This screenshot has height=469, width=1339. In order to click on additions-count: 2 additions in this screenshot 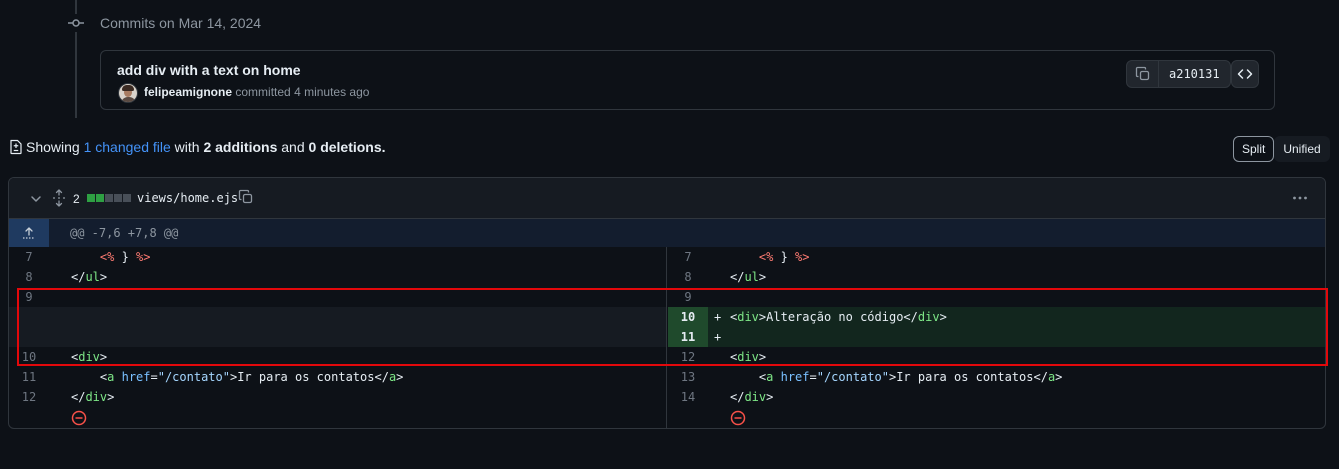, I will do `click(240, 147)`.